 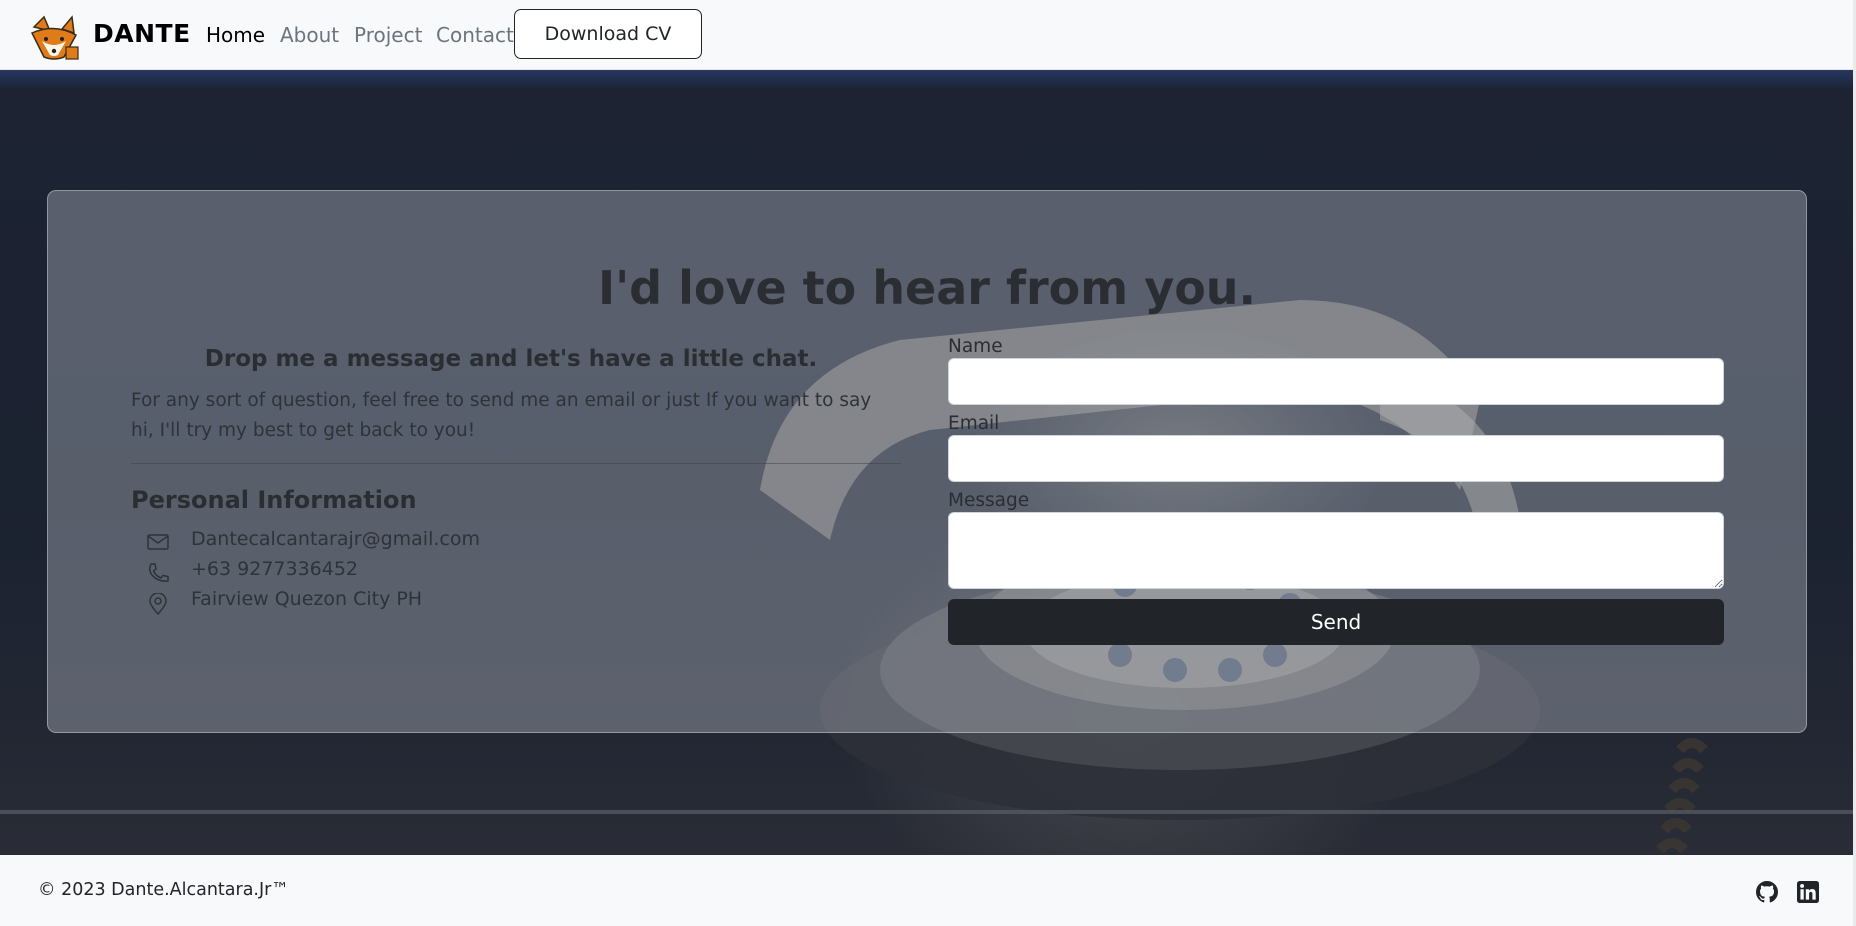 What do you see at coordinates (307, 599) in the screenshot?
I see `location-text: Fairview Quezon City PH` at bounding box center [307, 599].